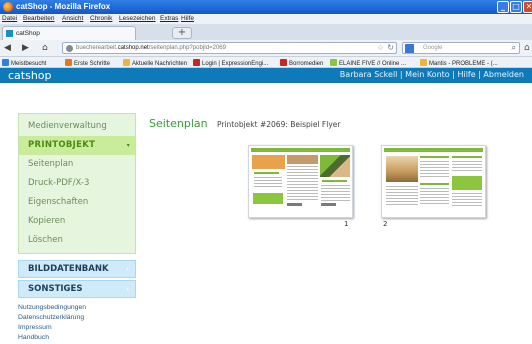 This screenshot has height=344, width=532. I want to click on site-logo: catshop, so click(30, 75).